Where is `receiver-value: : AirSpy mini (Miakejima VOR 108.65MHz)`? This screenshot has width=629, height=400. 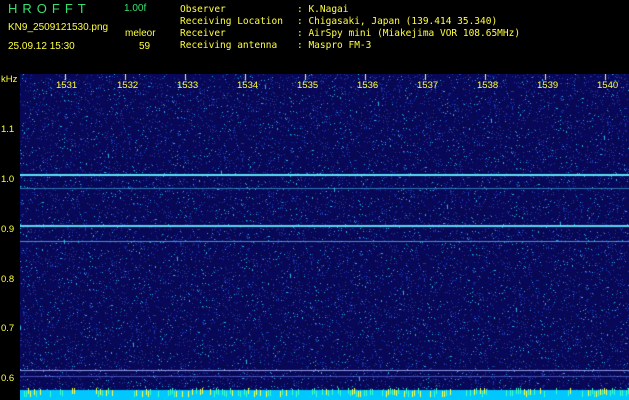 receiver-value: : AirSpy mini (Miakejima VOR 108.65MHz) is located at coordinates (409, 33).